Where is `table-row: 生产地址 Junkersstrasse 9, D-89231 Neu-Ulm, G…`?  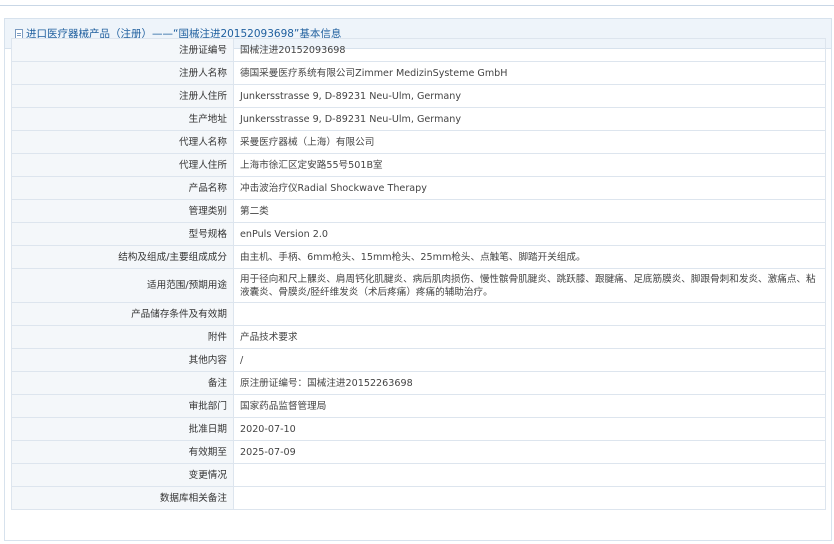
table-row: 生产地址 Junkersstrasse 9, D-89231 Neu-Ulm, G… is located at coordinates (418, 119).